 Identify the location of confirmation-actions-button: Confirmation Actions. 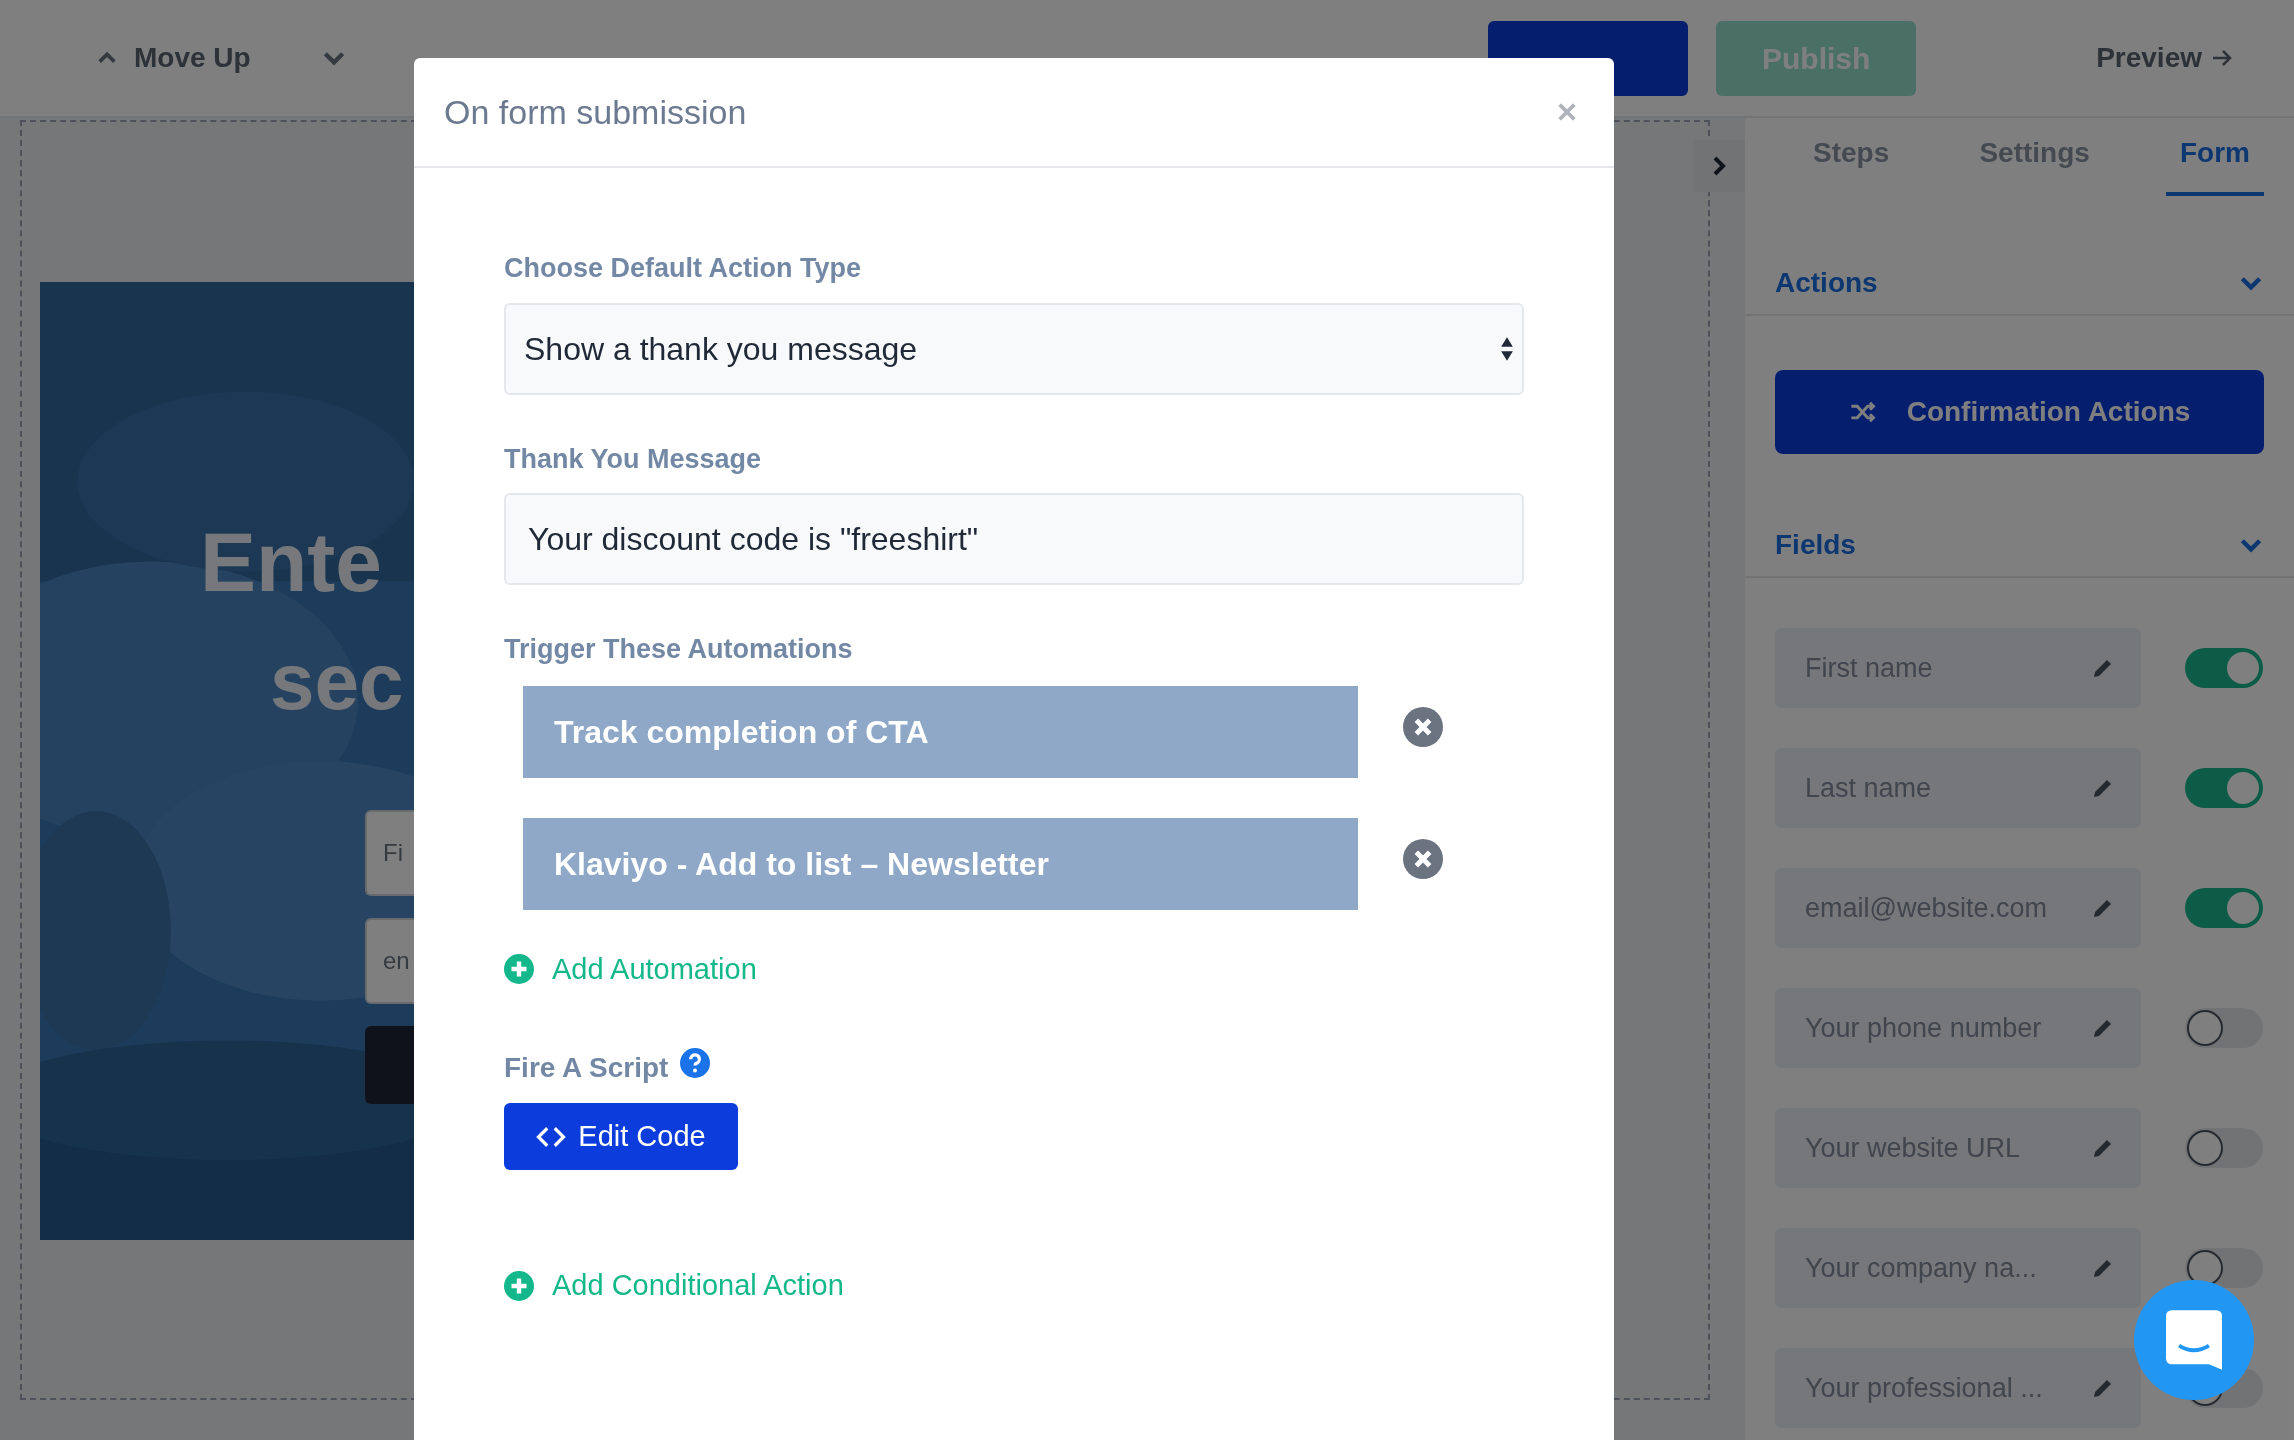
(2019, 412).